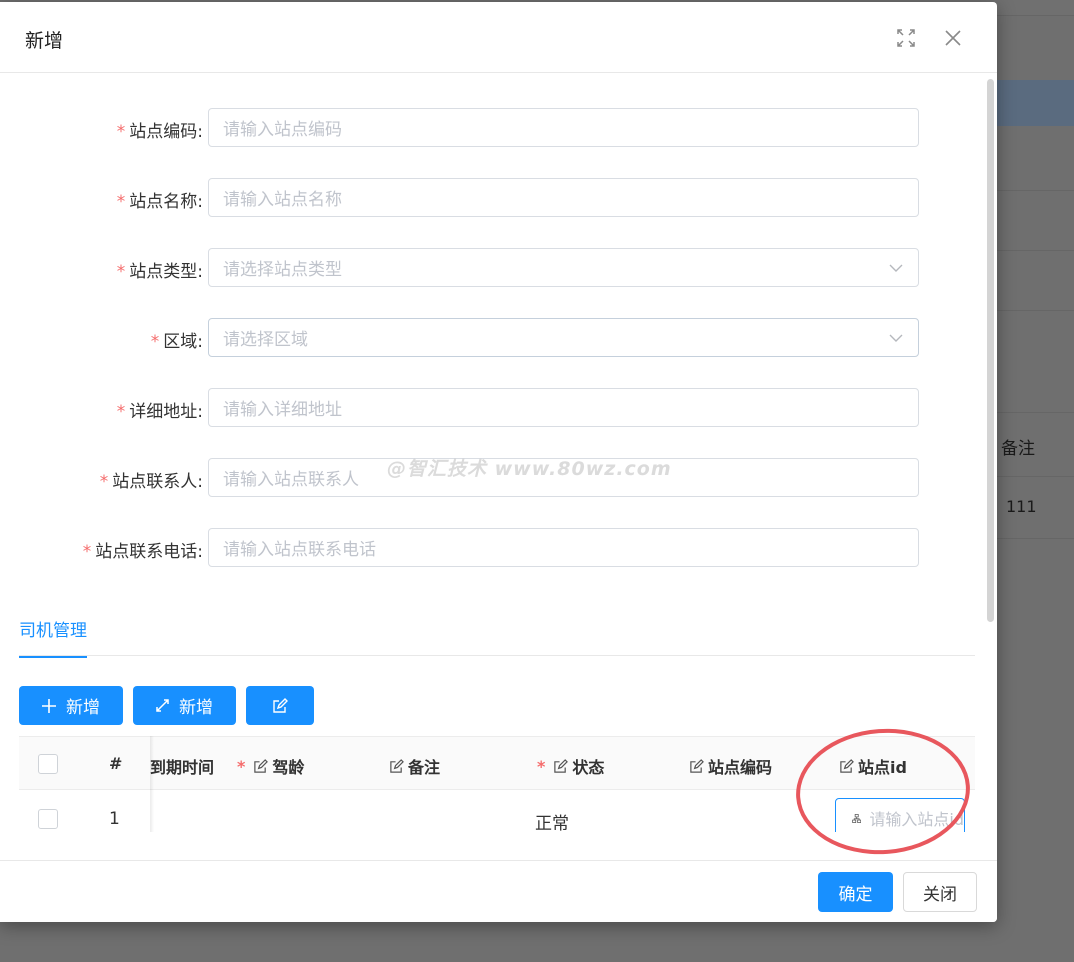  I want to click on confirm-button: 确定, so click(855, 892).